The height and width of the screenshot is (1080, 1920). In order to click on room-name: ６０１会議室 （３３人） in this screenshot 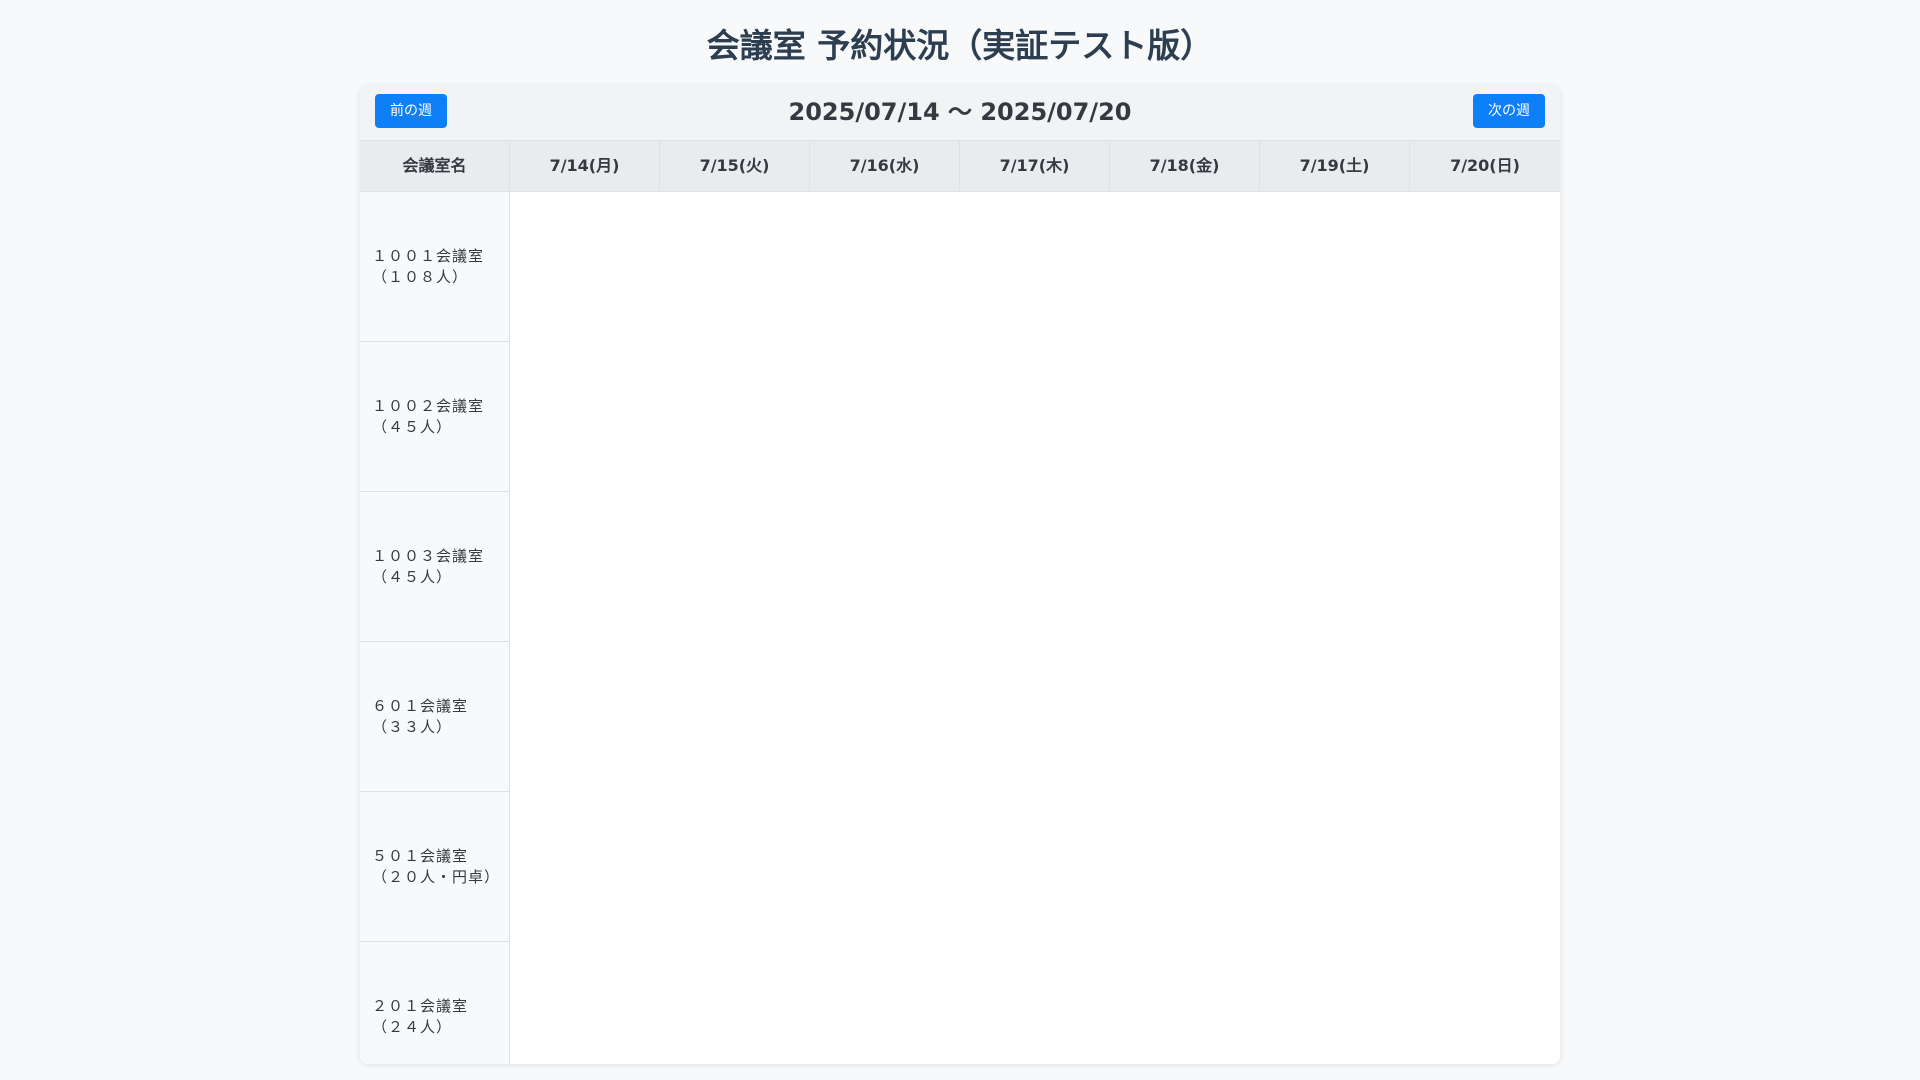, I will do `click(420, 716)`.